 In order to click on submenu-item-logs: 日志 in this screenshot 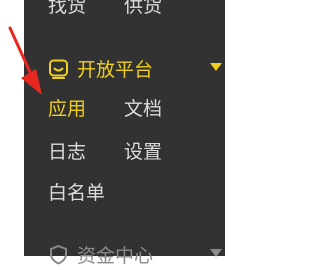, I will do `click(67, 152)`.